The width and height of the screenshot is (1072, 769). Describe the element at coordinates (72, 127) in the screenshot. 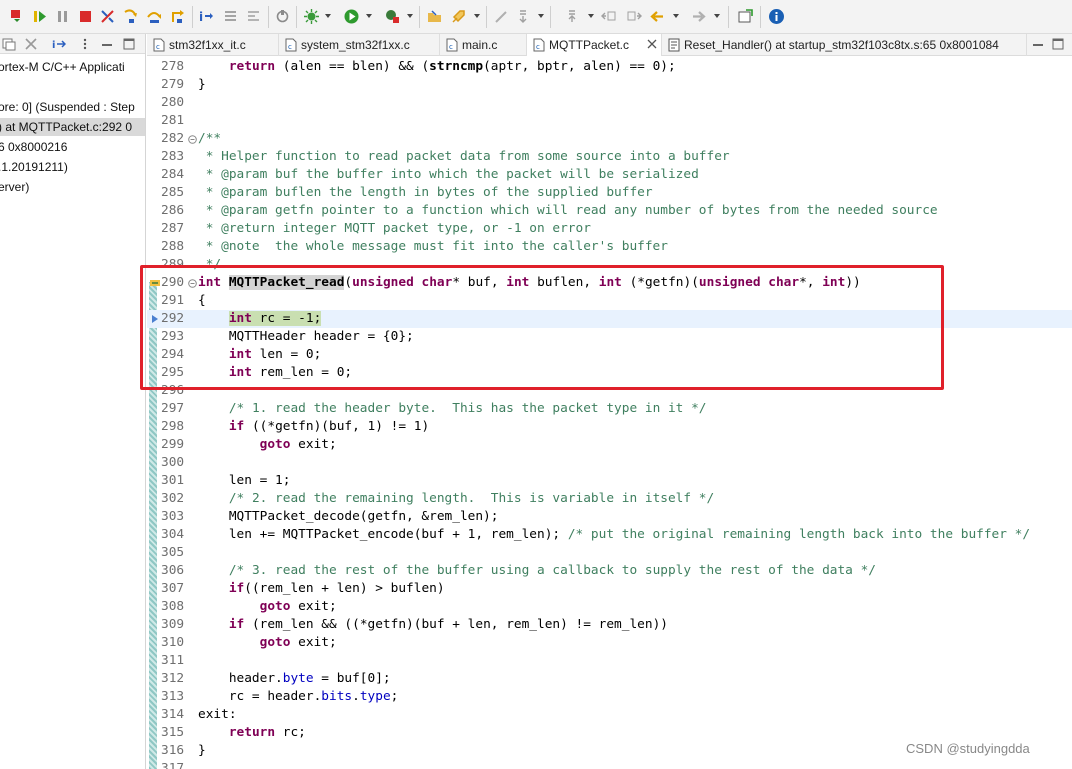

I see `debug-stack-frame-selected: ) at MQTTPacket.c:292 0` at that location.